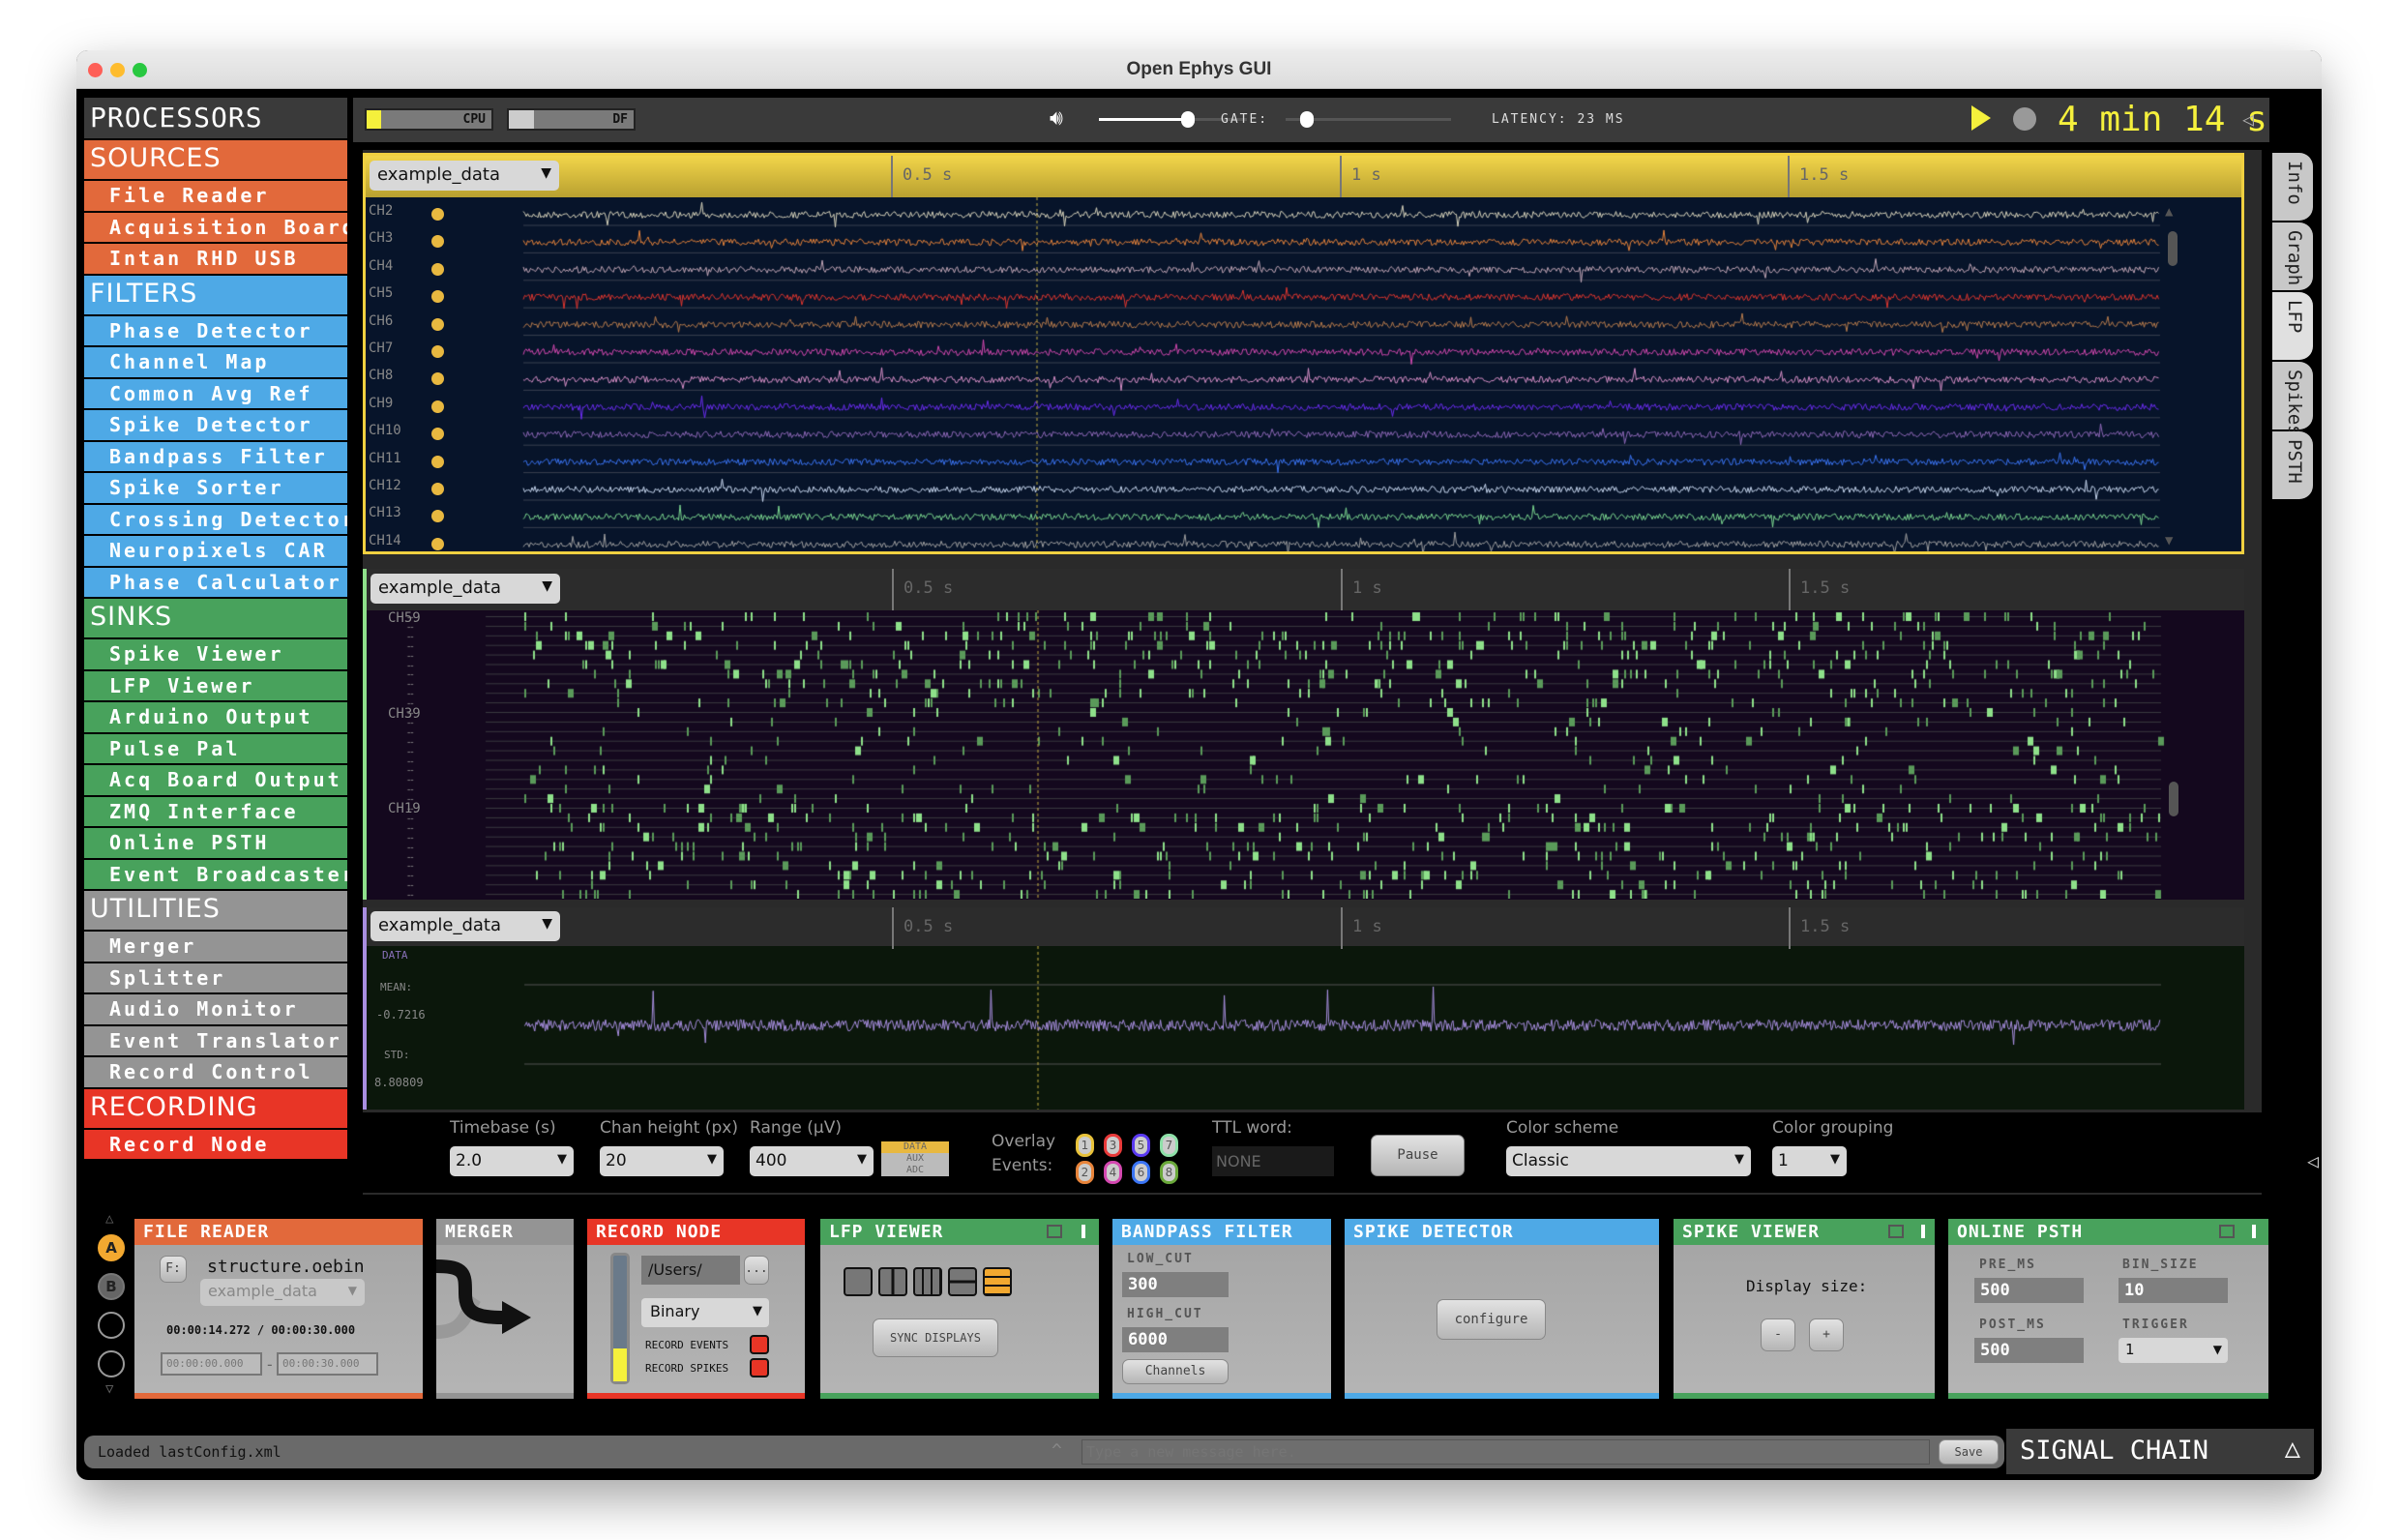 The width and height of the screenshot is (2400, 1540). Describe the element at coordinates (2292, 187) in the screenshot. I see `tab-info: Info` at that location.